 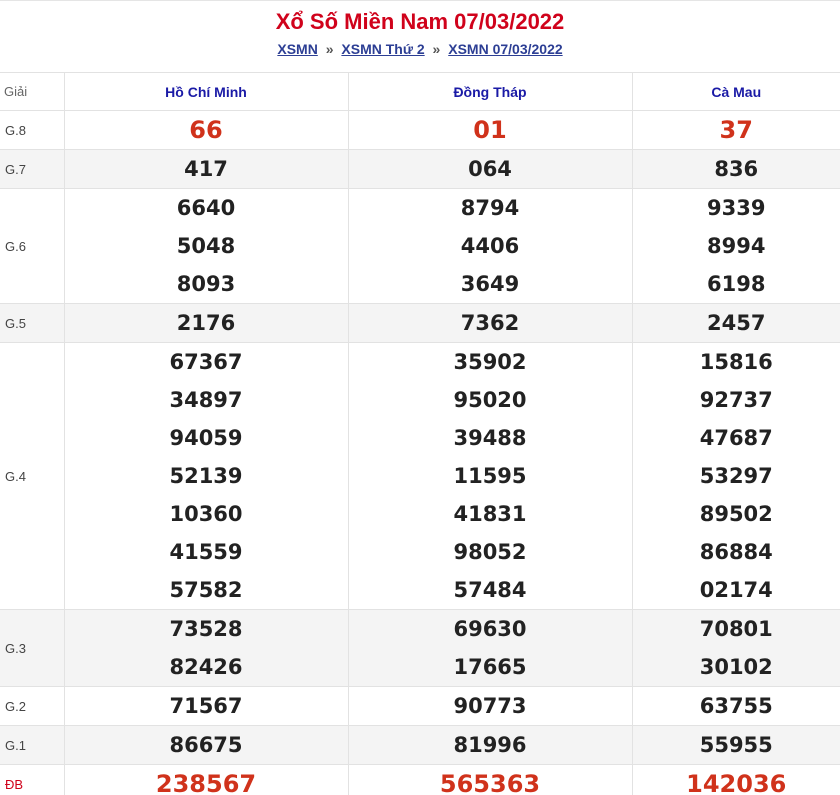 I want to click on result-number: 35902, so click(x=490, y=362).